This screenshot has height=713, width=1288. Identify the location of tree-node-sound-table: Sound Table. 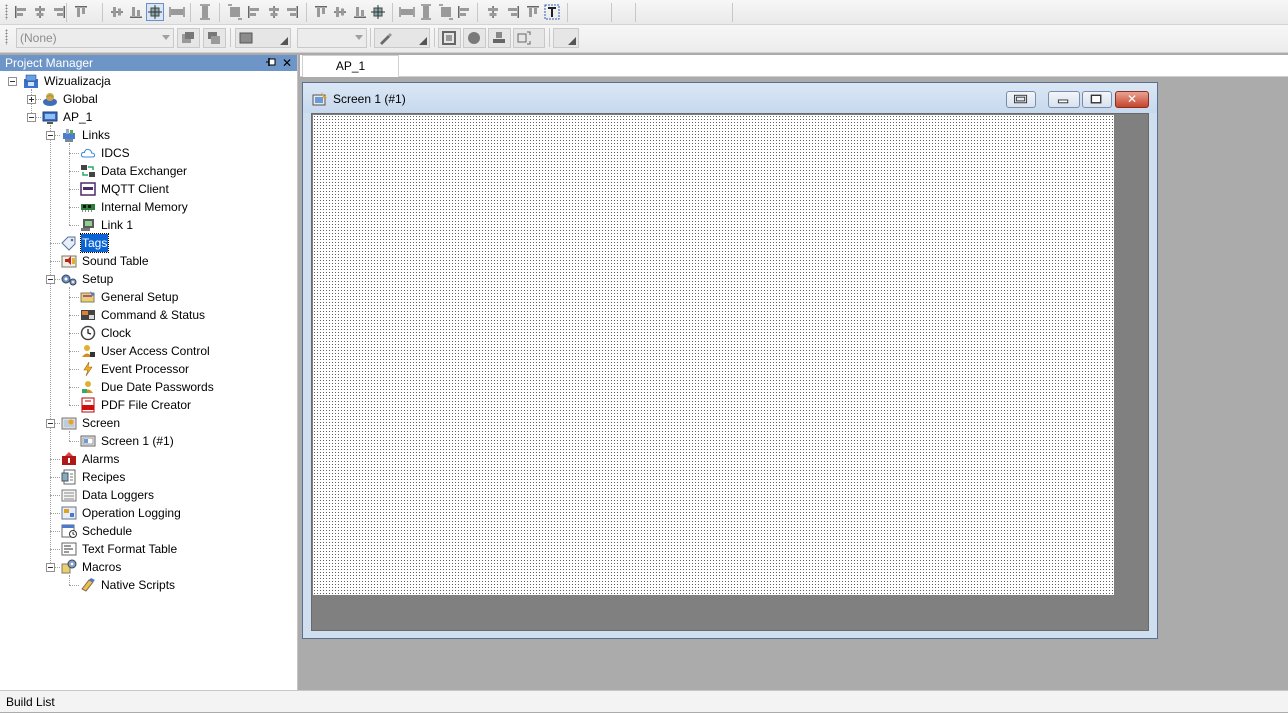
(105, 261).